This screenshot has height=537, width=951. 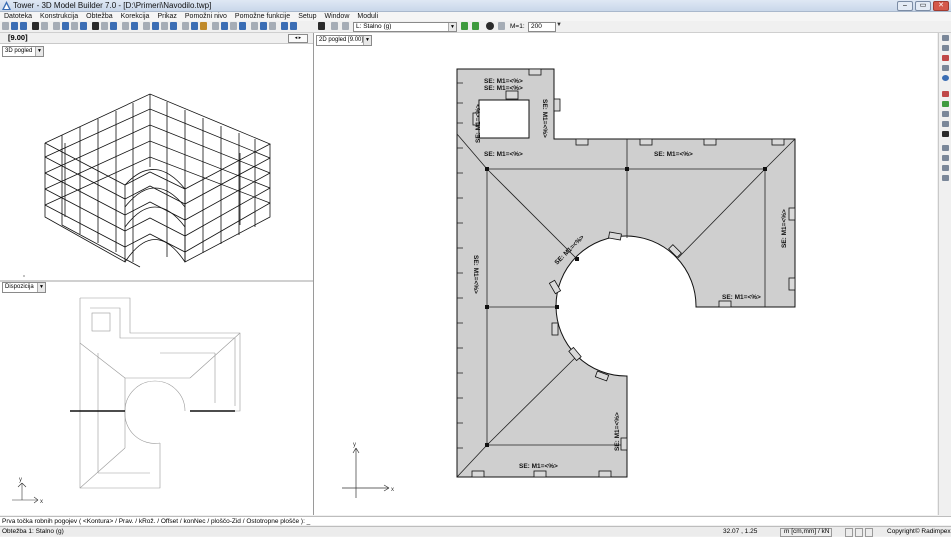 I want to click on print-icon, so click(x=35, y=26).